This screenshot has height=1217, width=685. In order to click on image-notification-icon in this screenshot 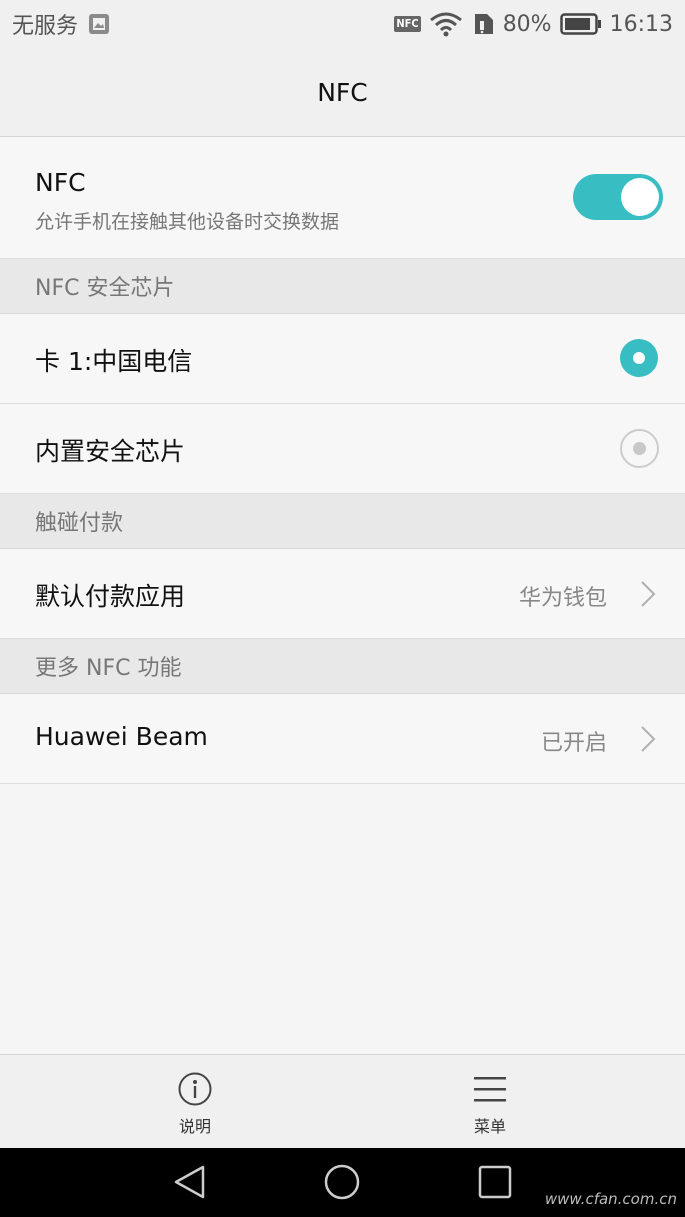, I will do `click(99, 24)`.